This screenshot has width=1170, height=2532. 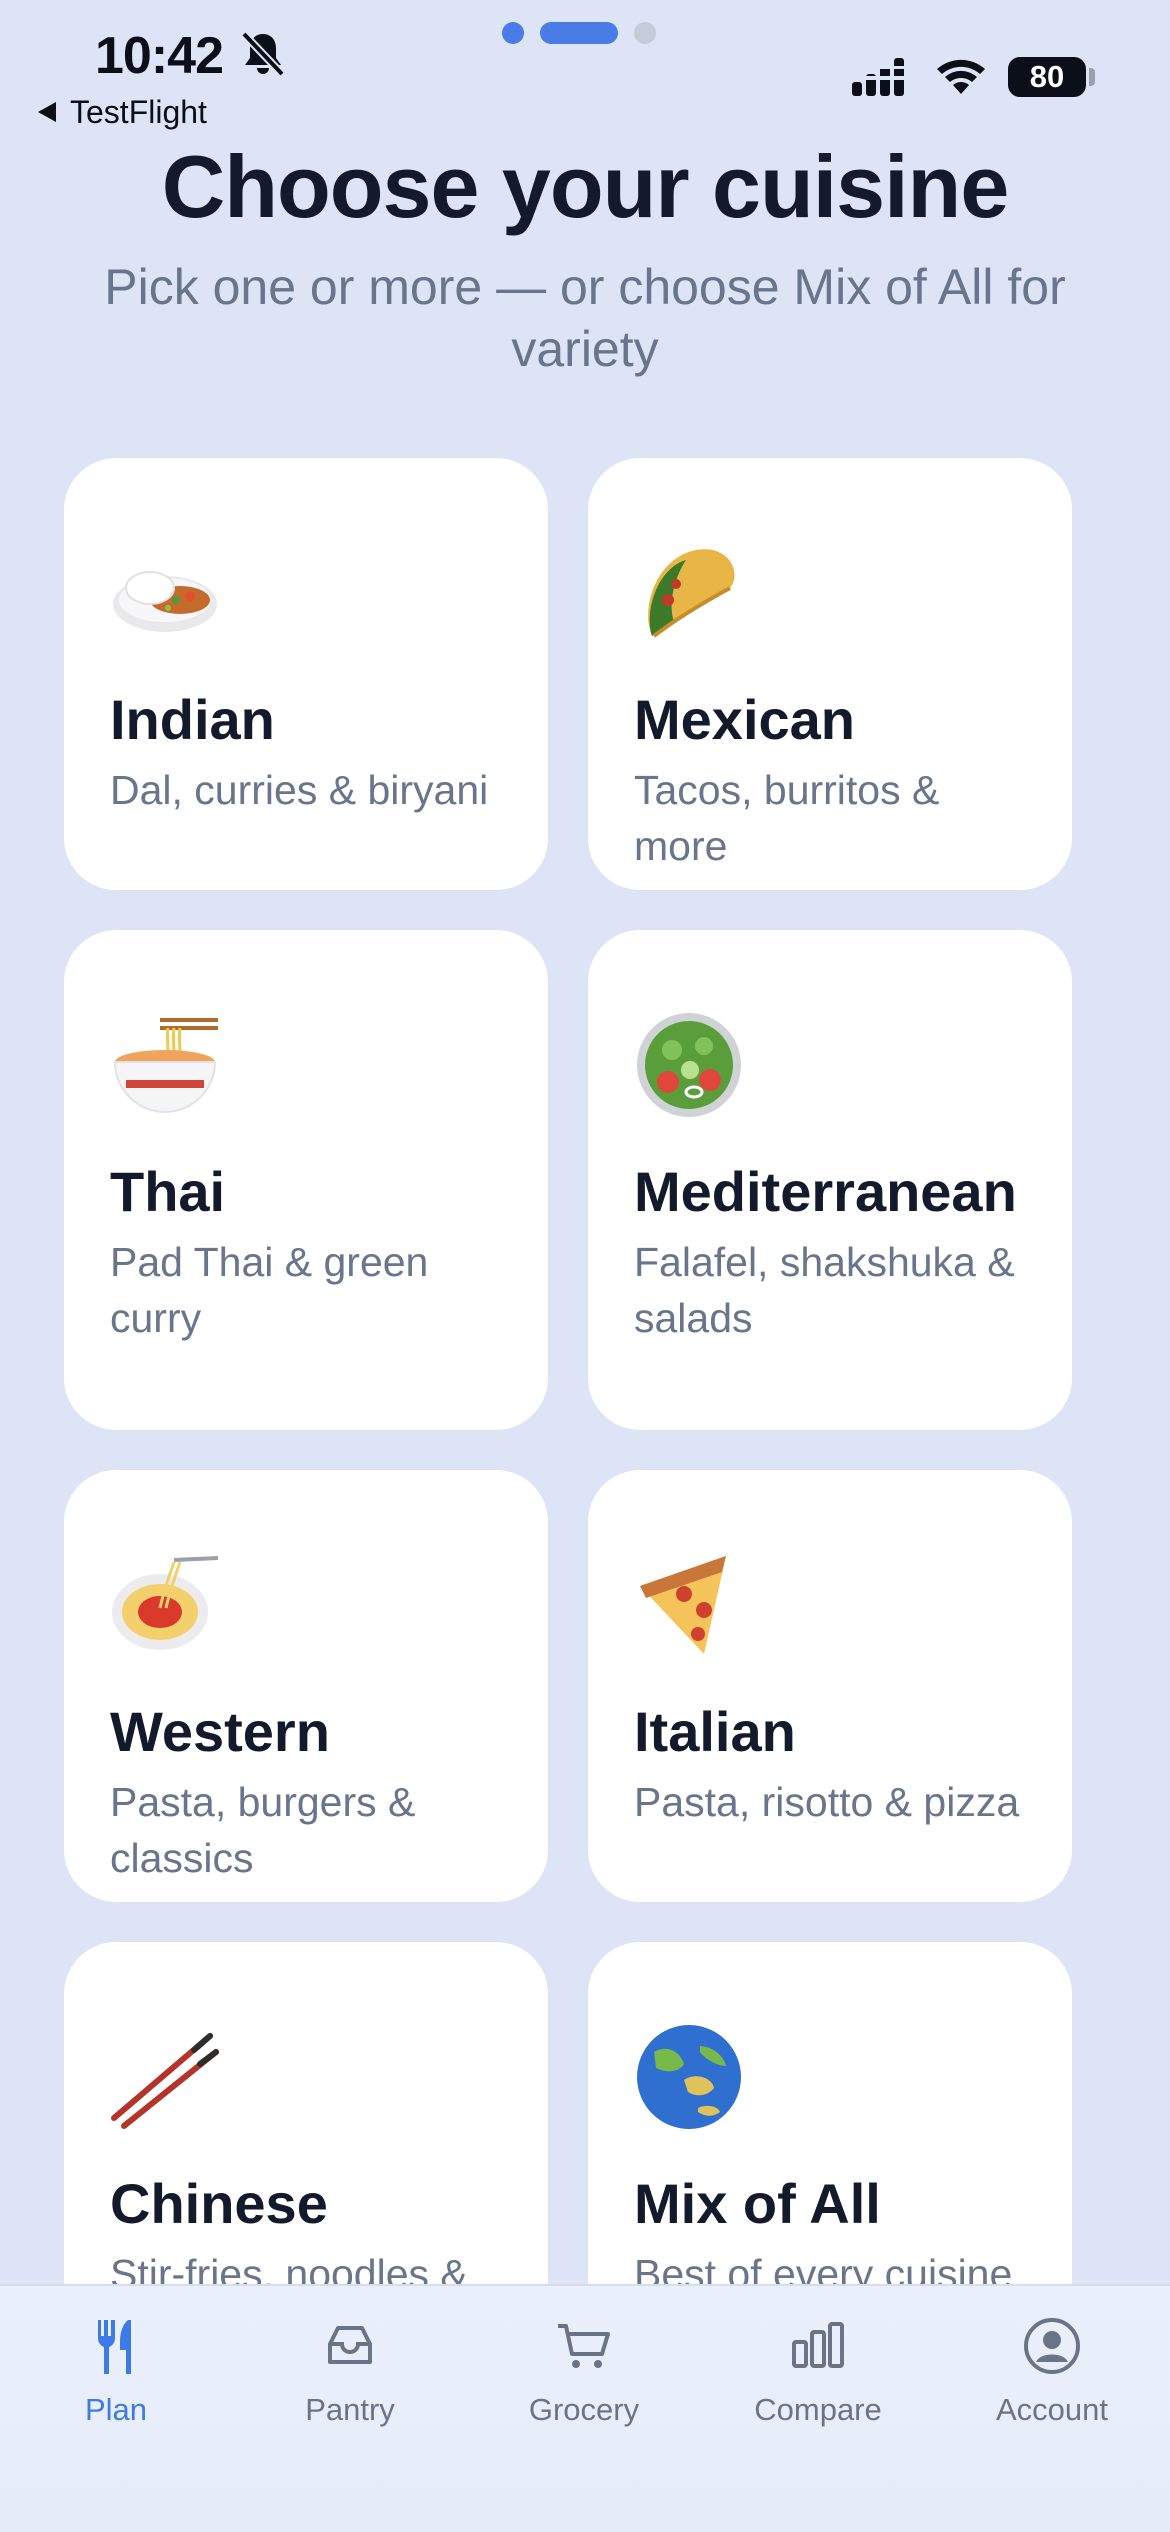 What do you see at coordinates (306, 1686) in the screenshot?
I see `cuisine-card-western: Western Pasta, burgers & classics` at bounding box center [306, 1686].